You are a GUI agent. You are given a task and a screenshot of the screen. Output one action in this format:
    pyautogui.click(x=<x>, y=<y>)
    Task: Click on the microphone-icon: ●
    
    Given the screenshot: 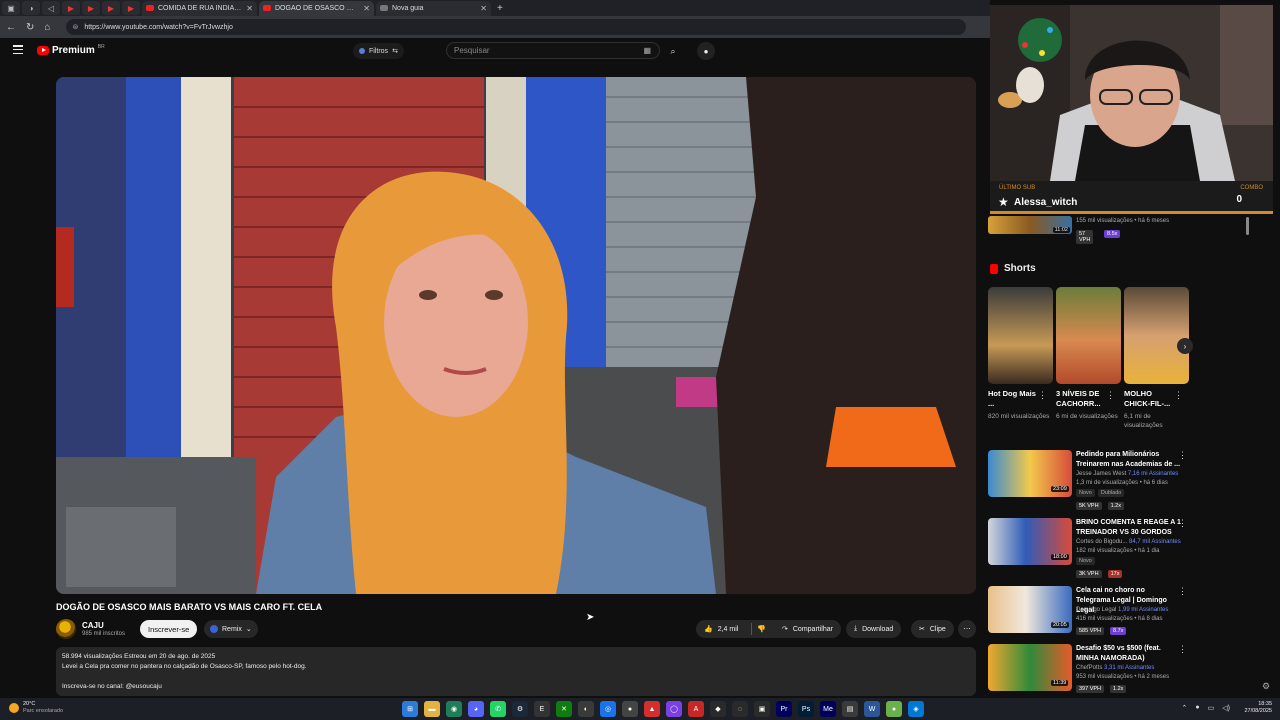 What is the action you would take?
    pyautogui.click(x=706, y=51)
    